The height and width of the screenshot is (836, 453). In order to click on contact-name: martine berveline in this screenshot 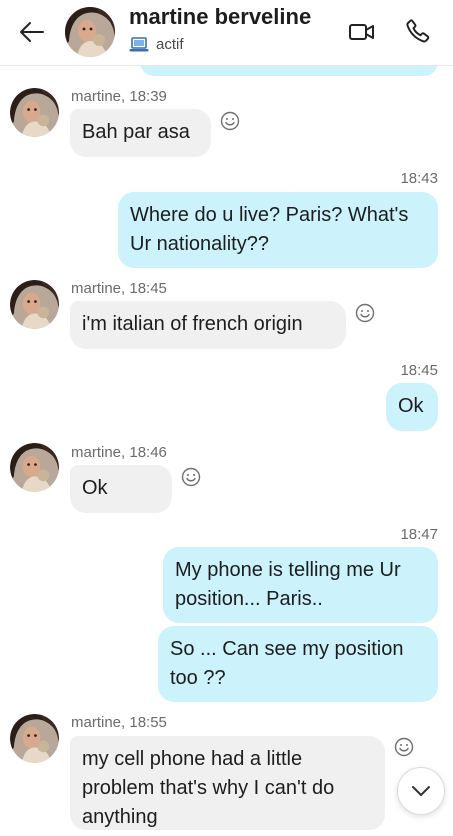, I will do `click(220, 17)`.